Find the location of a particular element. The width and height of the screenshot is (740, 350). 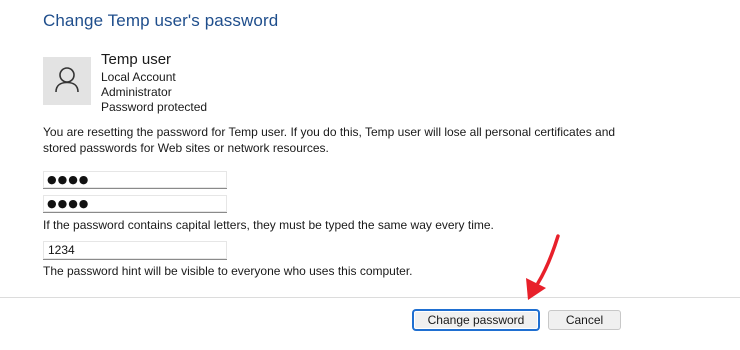

account-avatar is located at coordinates (67, 81).